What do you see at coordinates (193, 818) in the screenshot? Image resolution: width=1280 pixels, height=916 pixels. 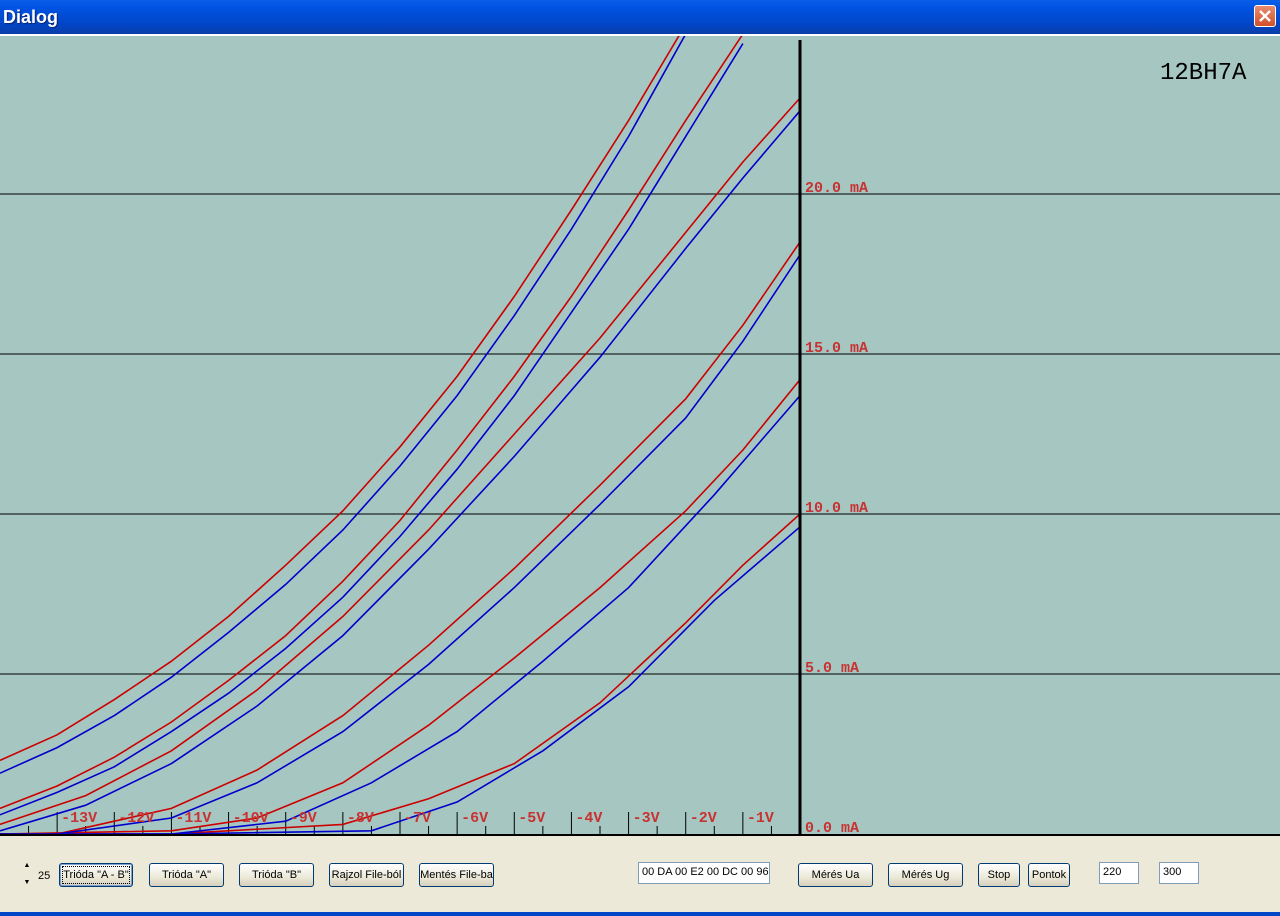 I see `x-tick-label: -11V` at bounding box center [193, 818].